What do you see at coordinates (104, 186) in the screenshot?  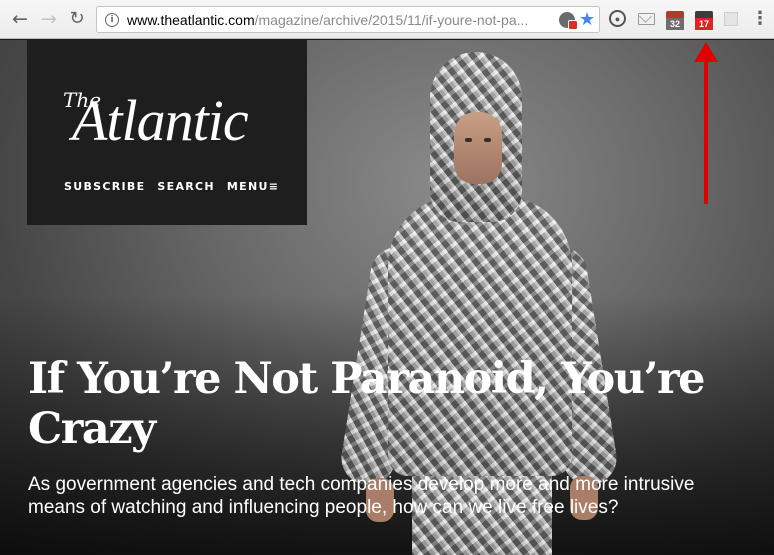 I see `subscribe-link: SUBSCRIBE` at bounding box center [104, 186].